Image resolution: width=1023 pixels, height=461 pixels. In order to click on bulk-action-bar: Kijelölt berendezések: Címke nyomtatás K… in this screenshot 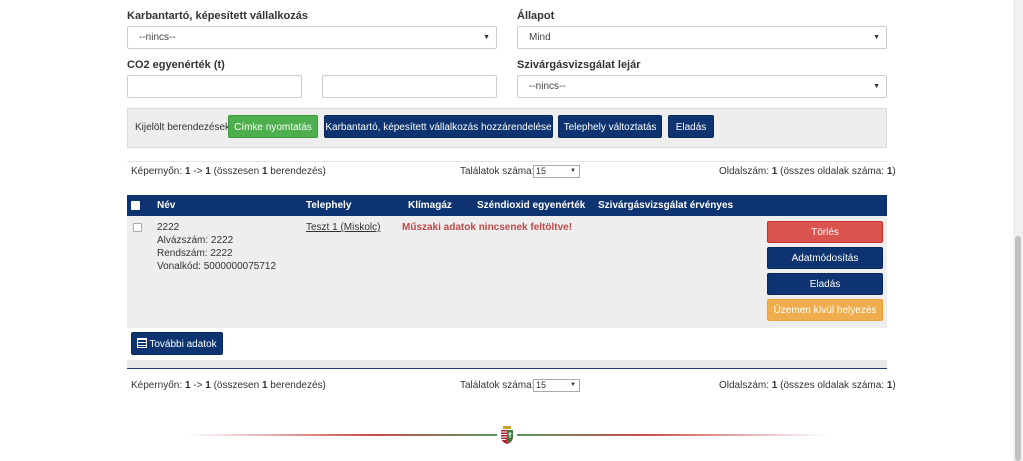, I will do `click(507, 128)`.